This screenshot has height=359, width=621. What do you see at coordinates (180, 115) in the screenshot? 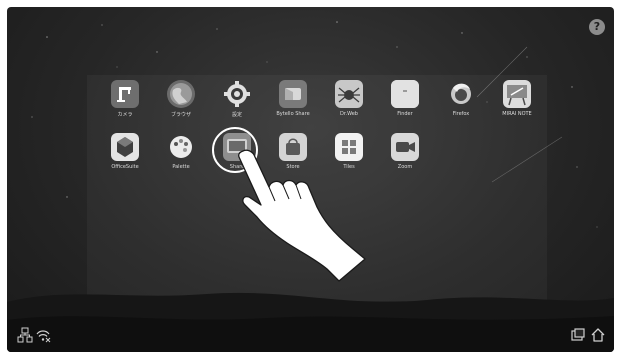
I see `app-label: ブラウザ` at bounding box center [180, 115].